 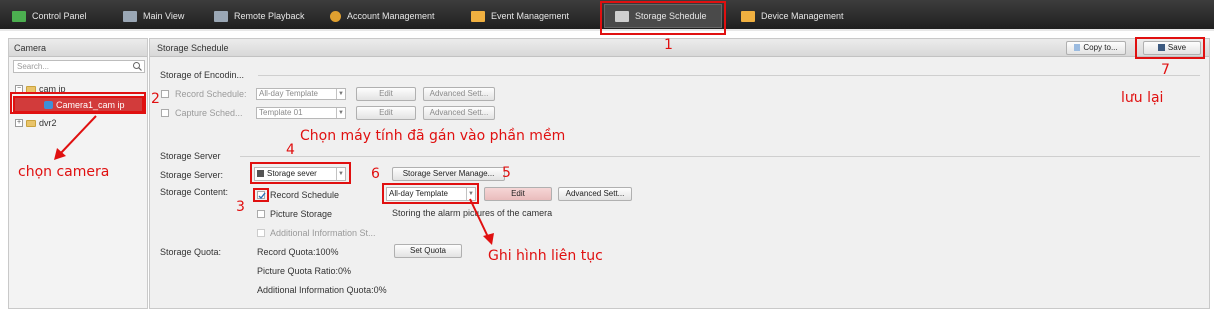 What do you see at coordinates (802, 16) in the screenshot?
I see `tab-label: Device Management` at bounding box center [802, 16].